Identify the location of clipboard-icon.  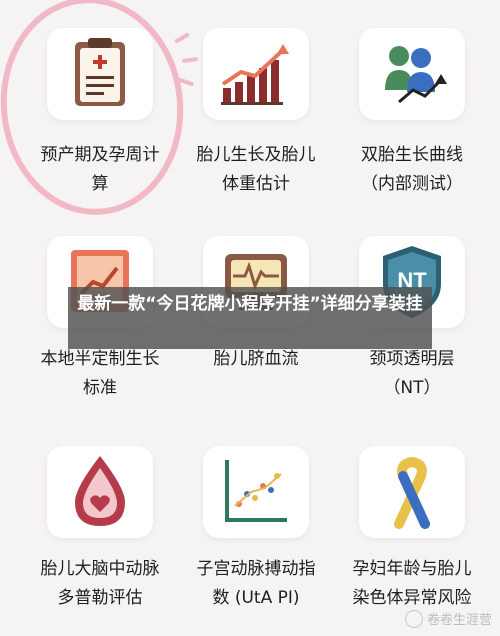
(100, 72).